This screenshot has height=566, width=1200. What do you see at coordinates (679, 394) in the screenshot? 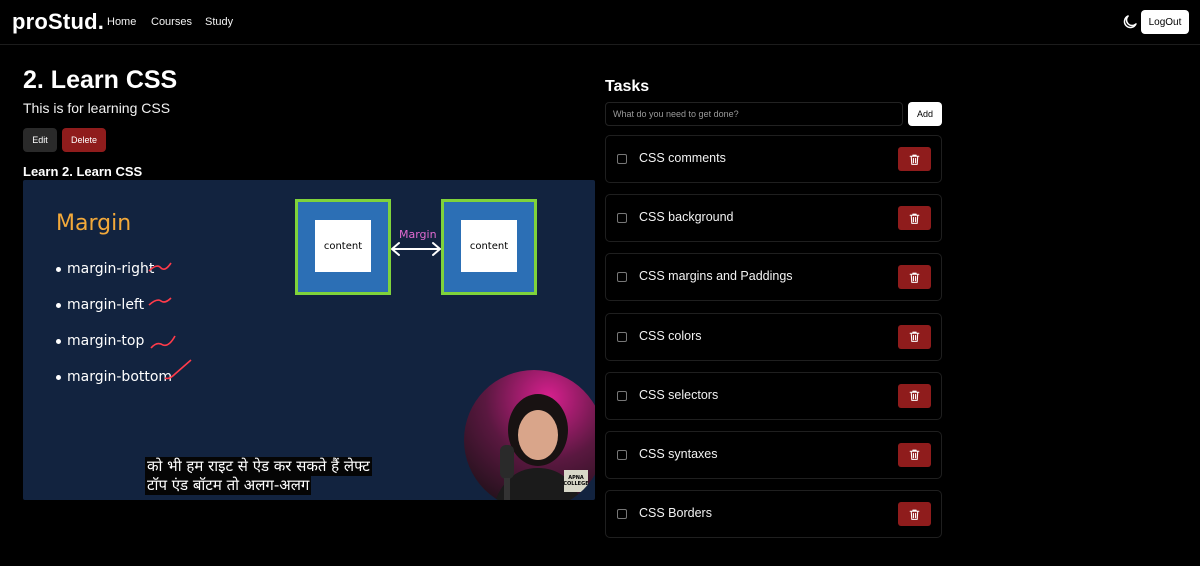
I see `task-label: CSS selectors` at bounding box center [679, 394].